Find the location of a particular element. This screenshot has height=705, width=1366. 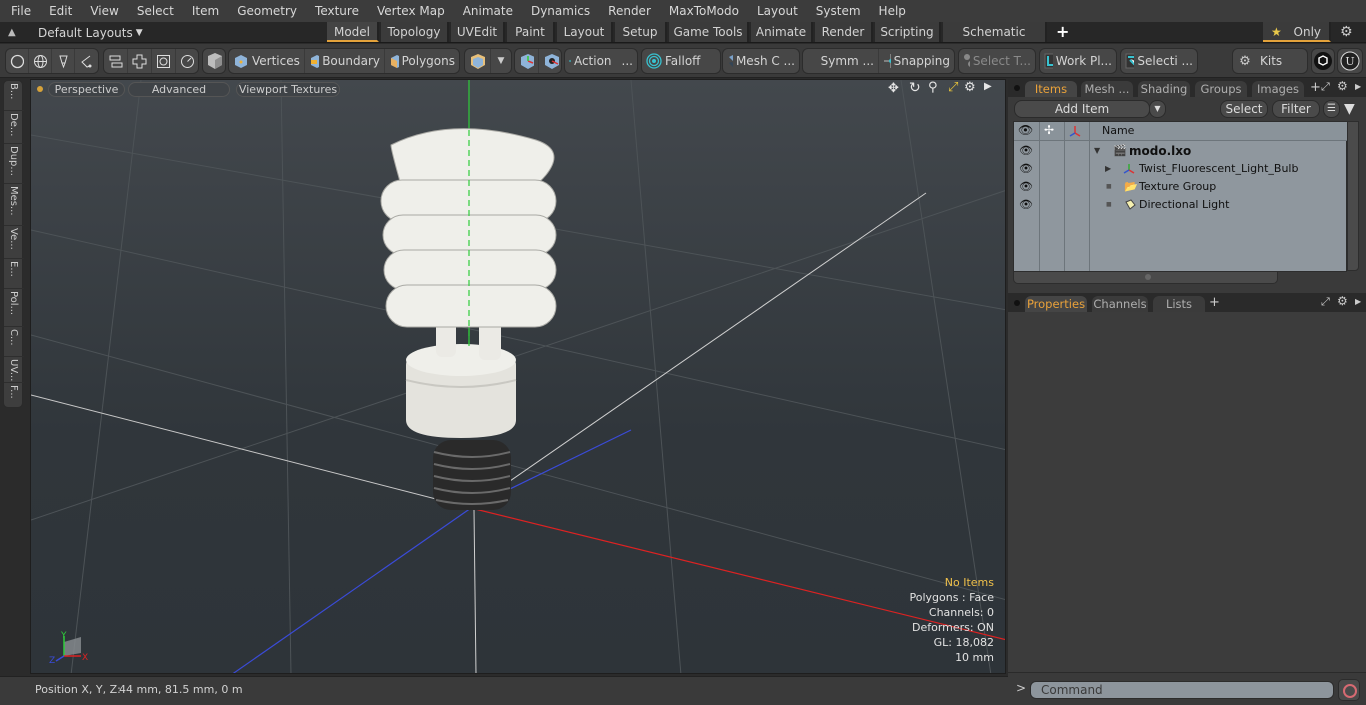

axis-column-icon is located at coordinates (1075, 131).